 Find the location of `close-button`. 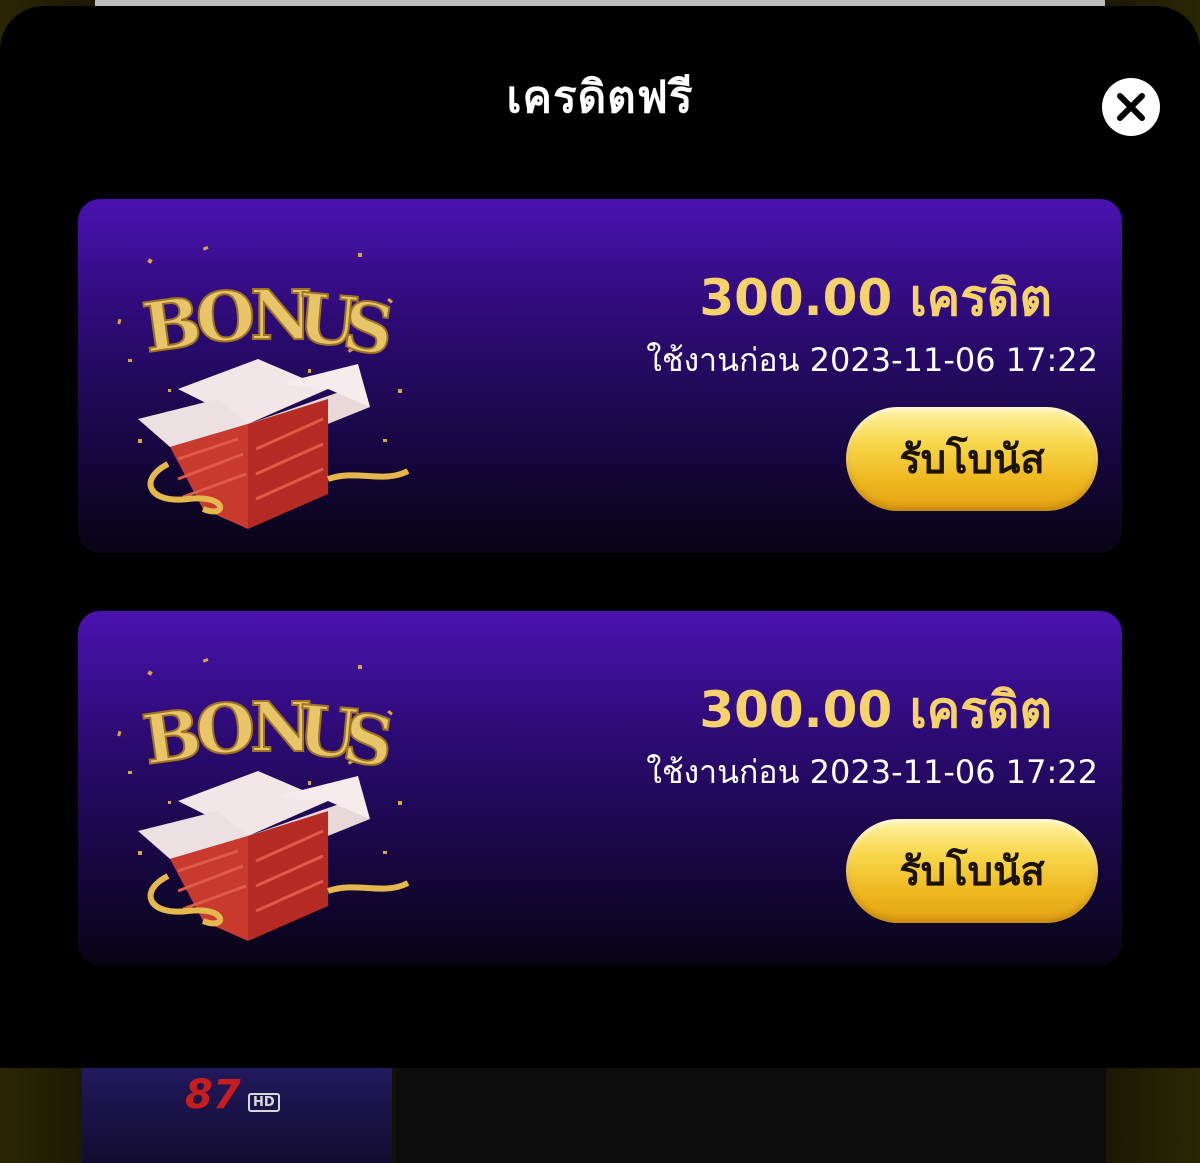

close-button is located at coordinates (1131, 107).